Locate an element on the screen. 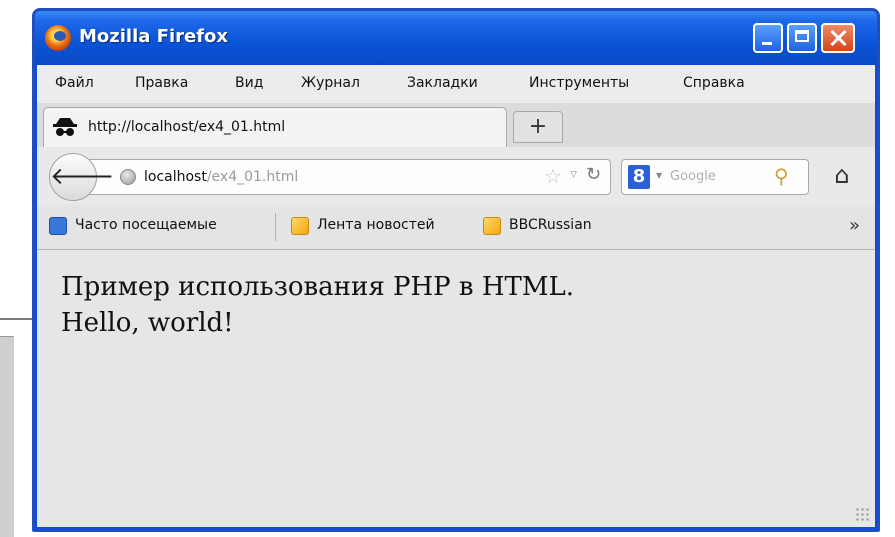 Image resolution: width=895 pixels, height=537 pixels. tab-active: http://localhost/ex4_01.html is located at coordinates (275, 127).